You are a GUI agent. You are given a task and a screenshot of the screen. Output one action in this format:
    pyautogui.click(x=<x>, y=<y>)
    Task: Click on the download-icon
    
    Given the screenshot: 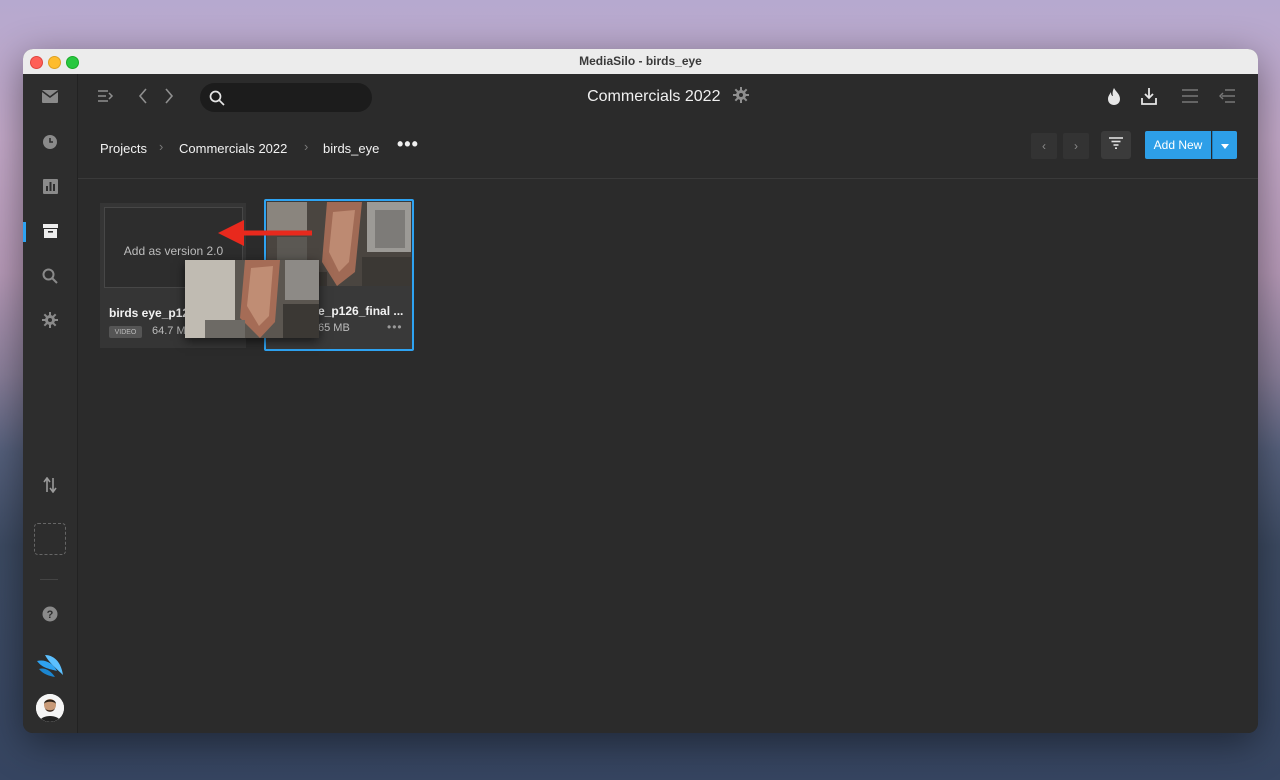 What is the action you would take?
    pyautogui.click(x=1149, y=96)
    